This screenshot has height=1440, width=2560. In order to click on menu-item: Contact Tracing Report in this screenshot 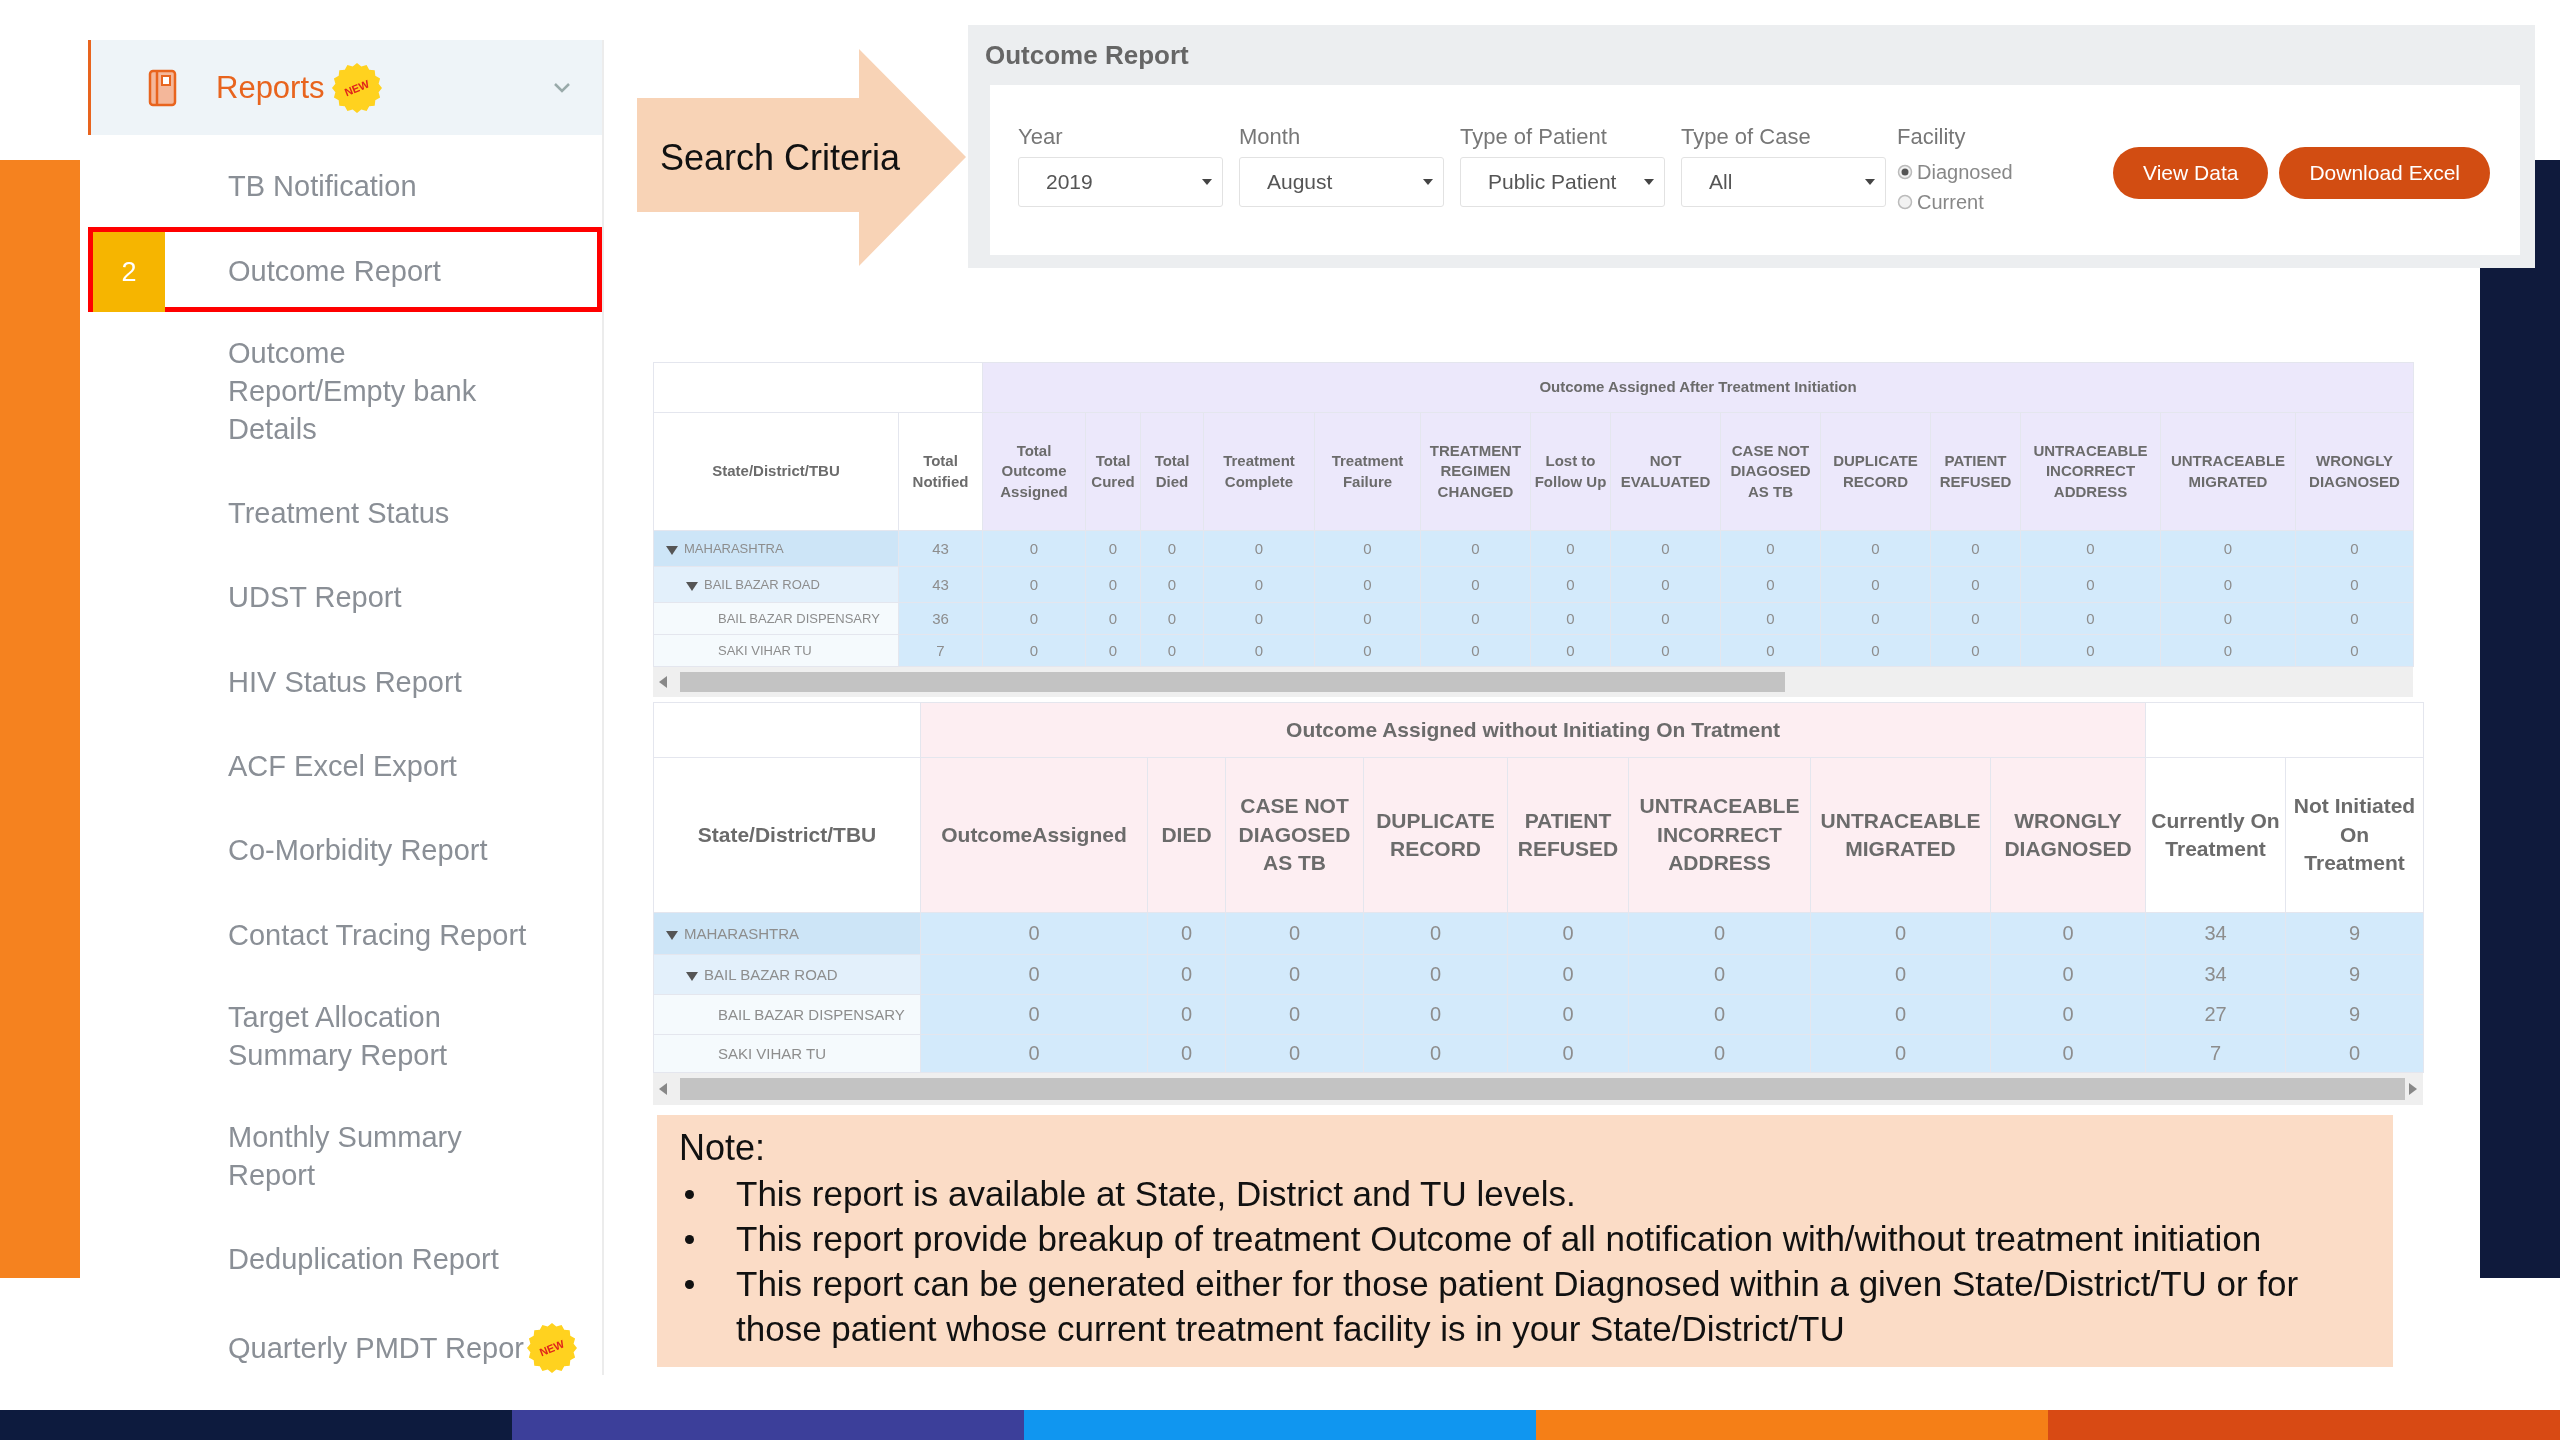, I will do `click(345, 933)`.